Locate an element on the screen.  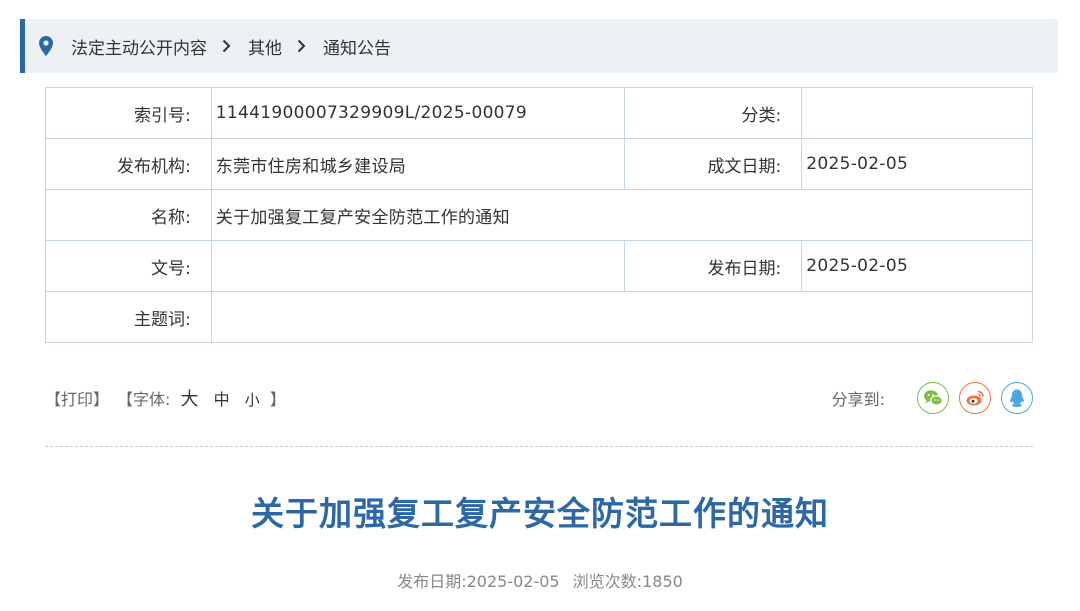
index-label: 索引号: is located at coordinates (128, 113).